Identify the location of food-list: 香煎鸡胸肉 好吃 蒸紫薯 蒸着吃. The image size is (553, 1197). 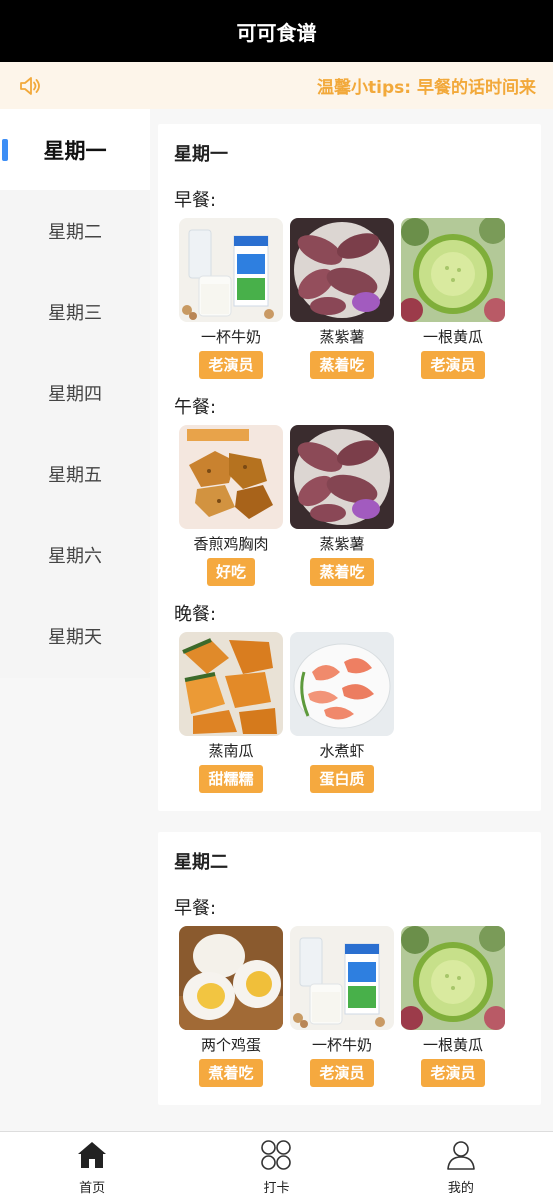
(349, 505).